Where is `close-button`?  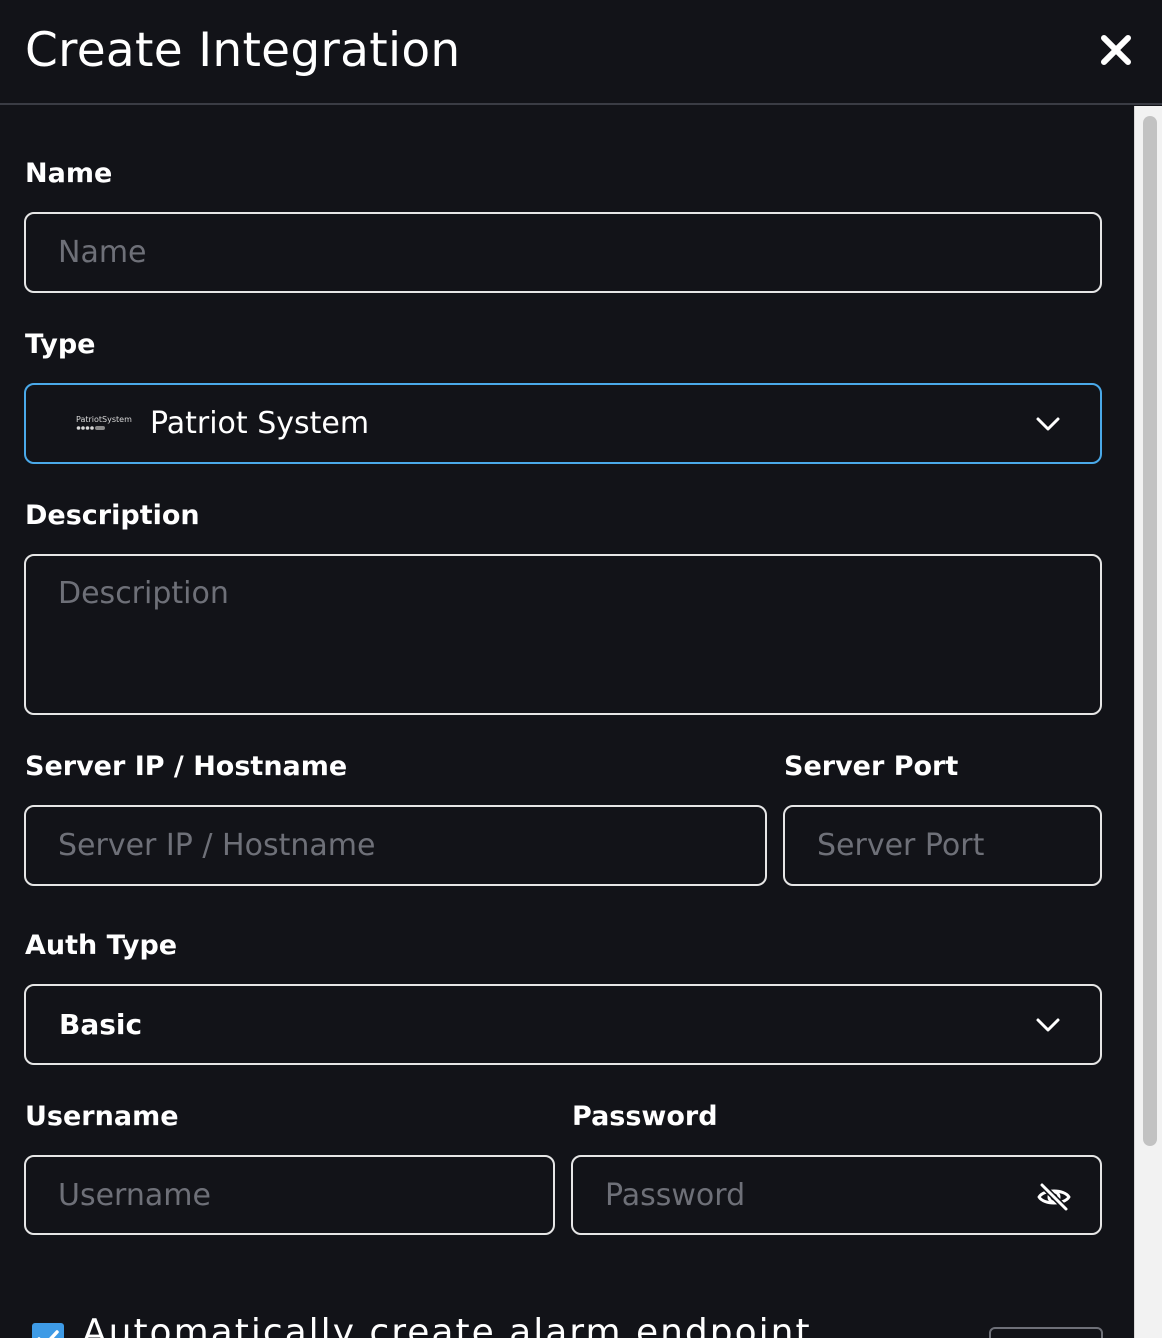 close-button is located at coordinates (1116, 50).